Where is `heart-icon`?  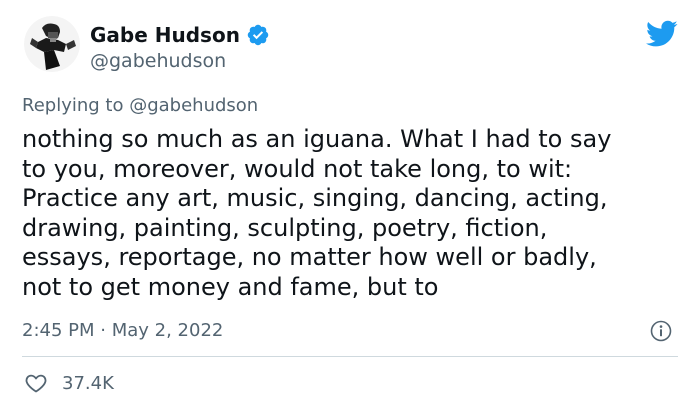
heart-icon is located at coordinates (36, 383).